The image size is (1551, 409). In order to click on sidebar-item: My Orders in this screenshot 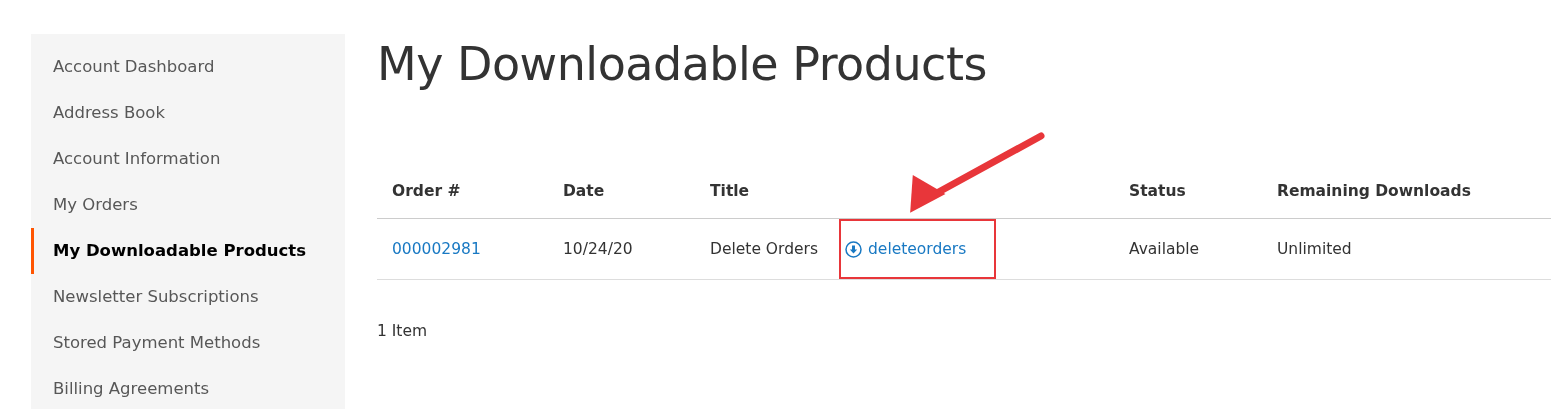, I will do `click(188, 205)`.